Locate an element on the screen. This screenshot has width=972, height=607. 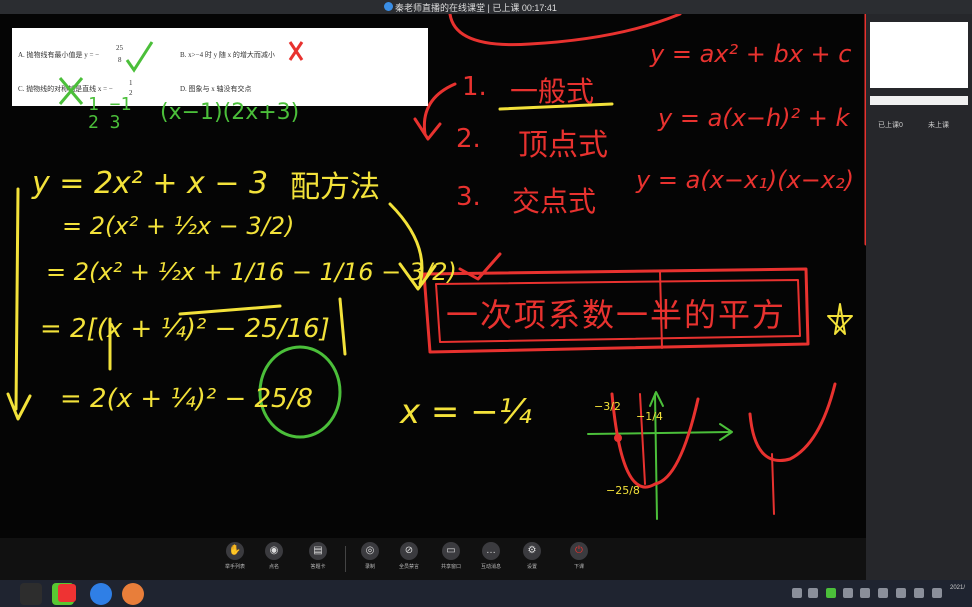
end-class-button: ⏻ 下课 is located at coordinates (579, 556).